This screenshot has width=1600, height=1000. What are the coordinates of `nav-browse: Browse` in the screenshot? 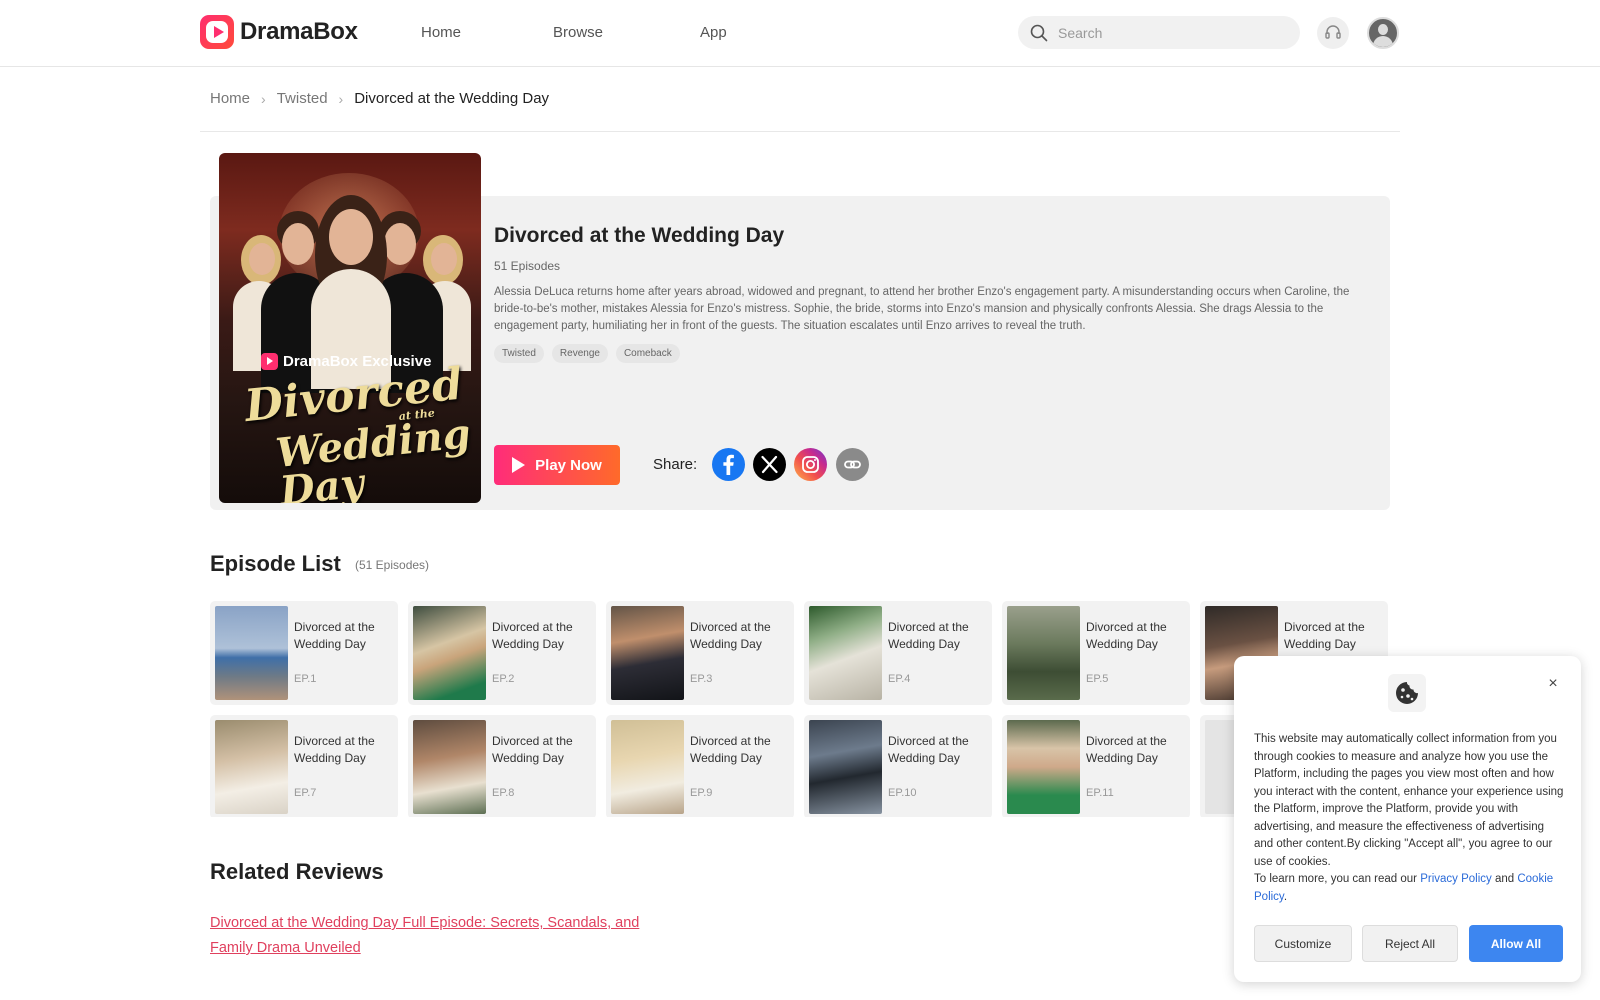 It's located at (578, 32).